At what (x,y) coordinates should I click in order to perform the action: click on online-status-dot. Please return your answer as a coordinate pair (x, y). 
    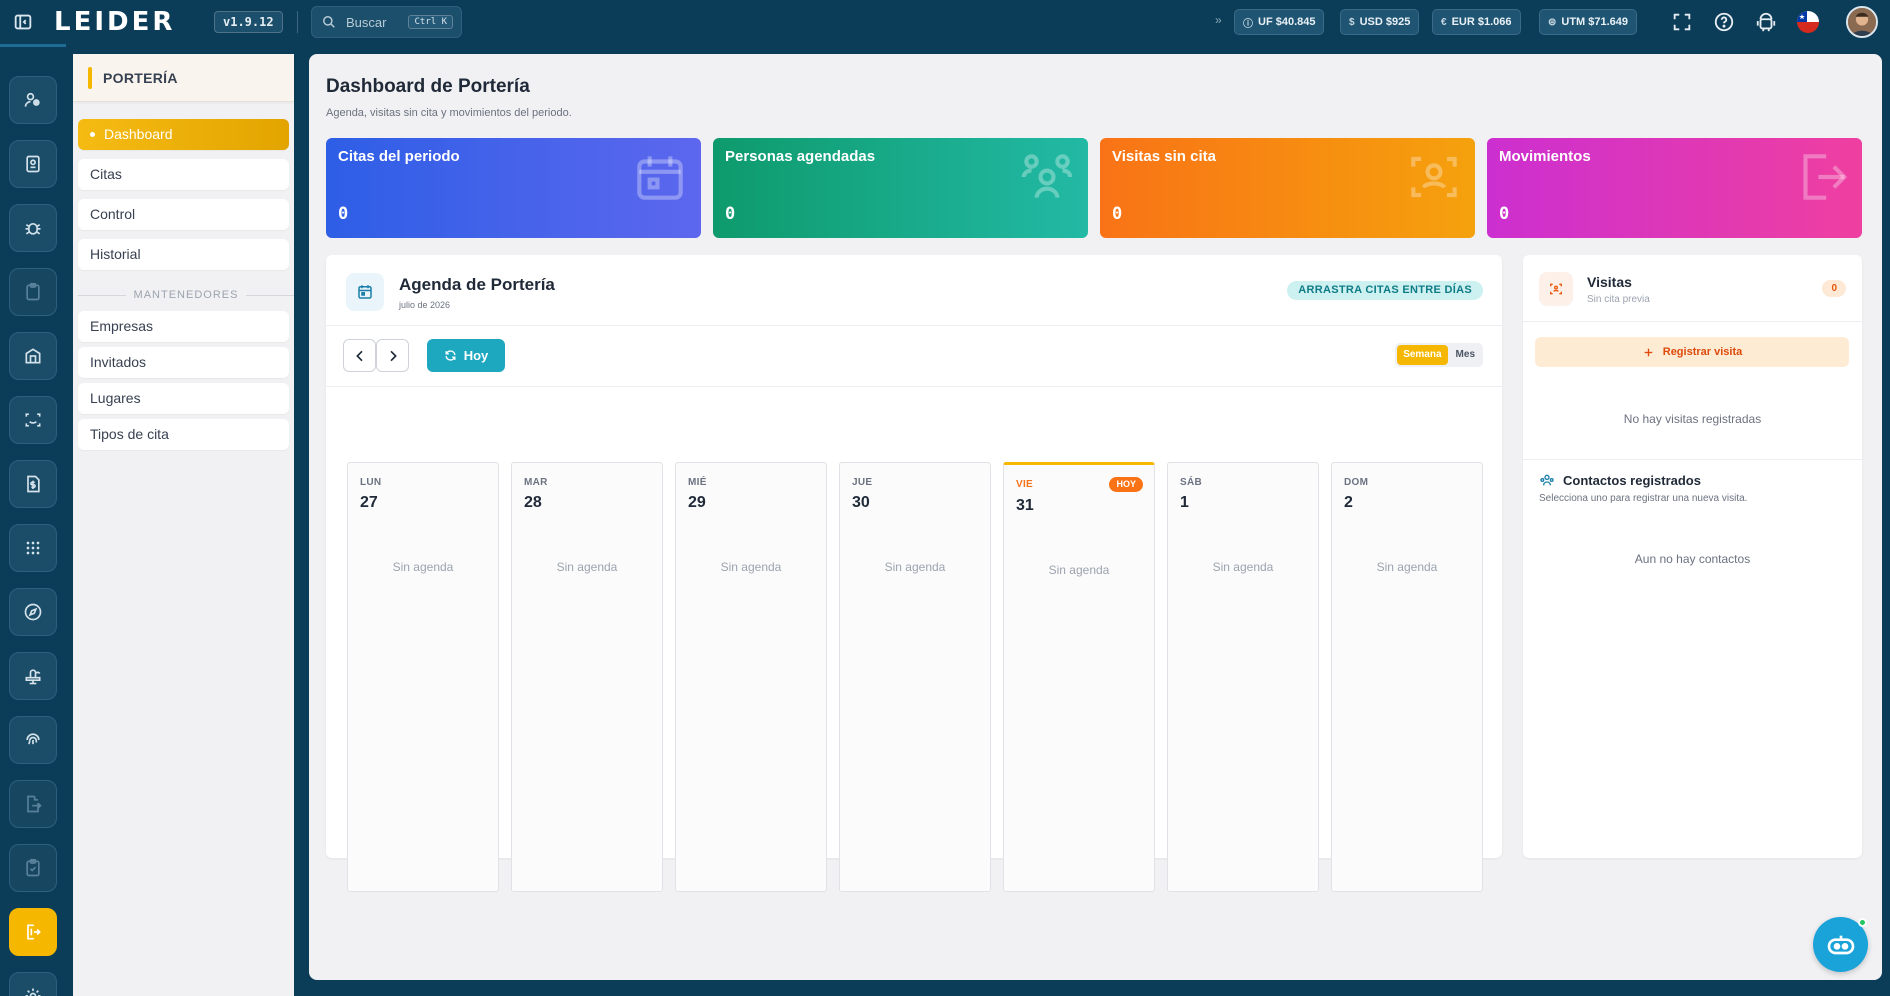
    Looking at the image, I should click on (1862, 922).